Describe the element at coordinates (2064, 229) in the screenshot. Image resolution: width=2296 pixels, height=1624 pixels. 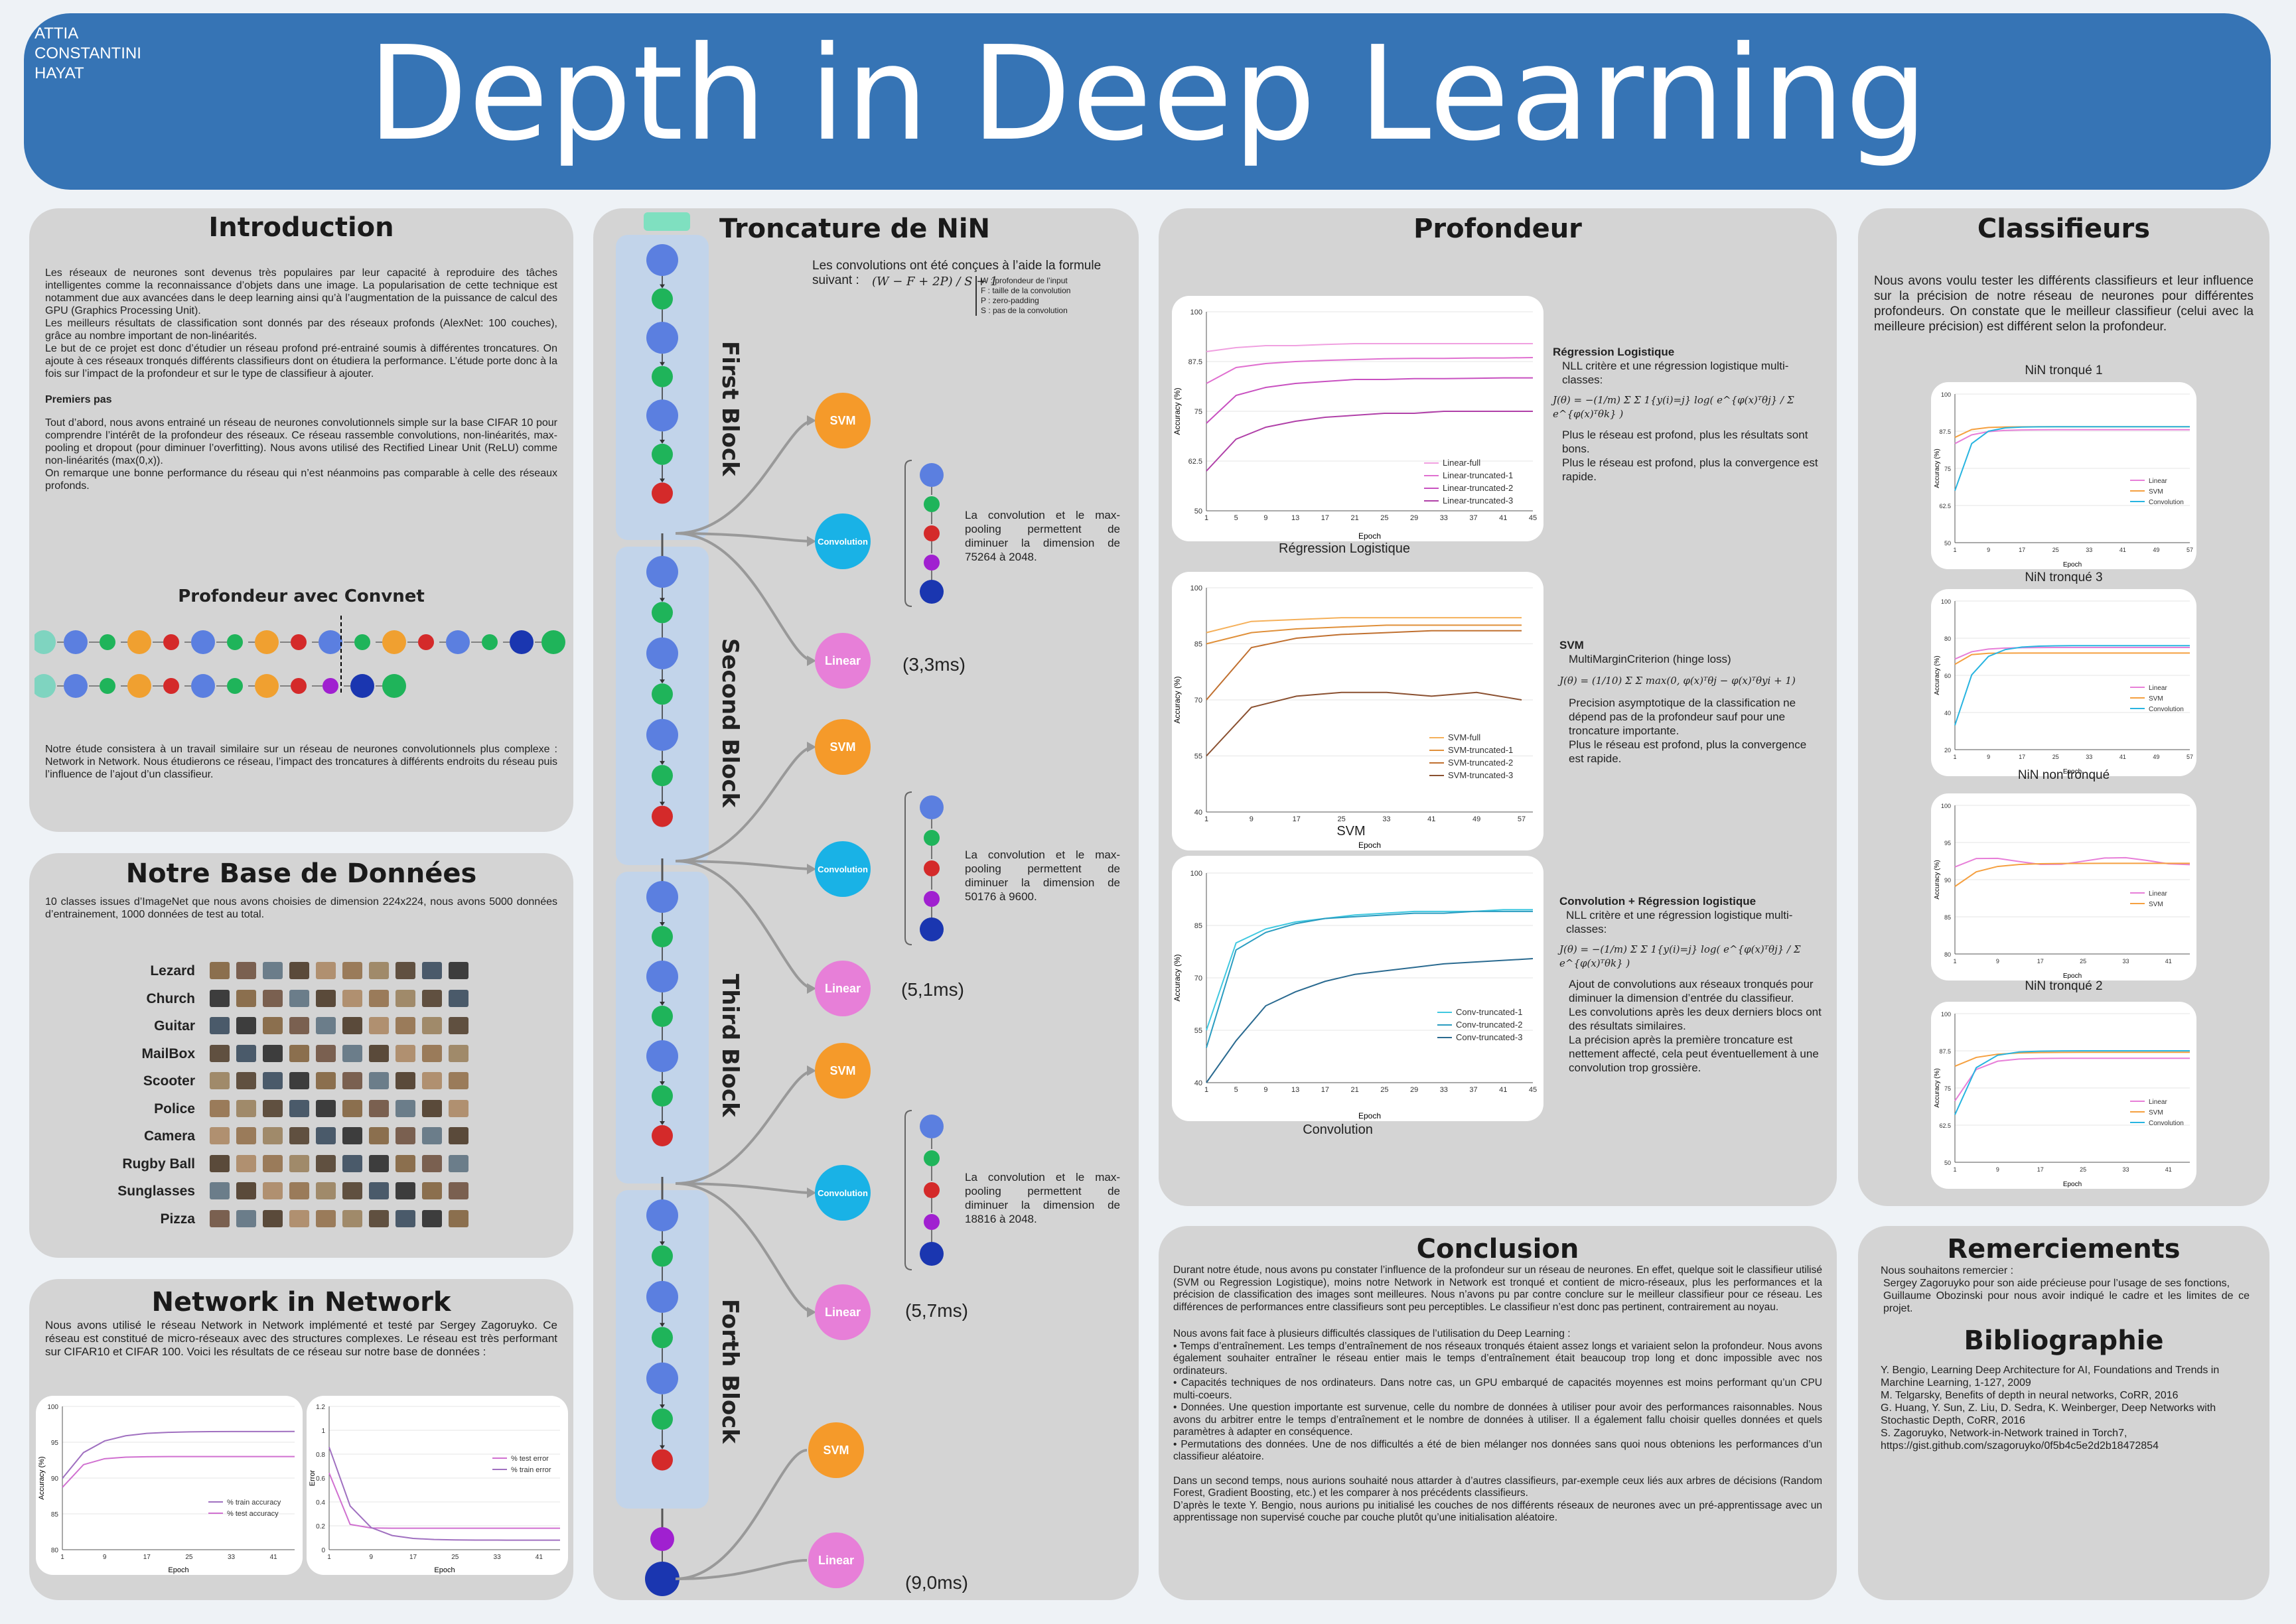
I see `classifieurs-title: Classifieurs` at that location.